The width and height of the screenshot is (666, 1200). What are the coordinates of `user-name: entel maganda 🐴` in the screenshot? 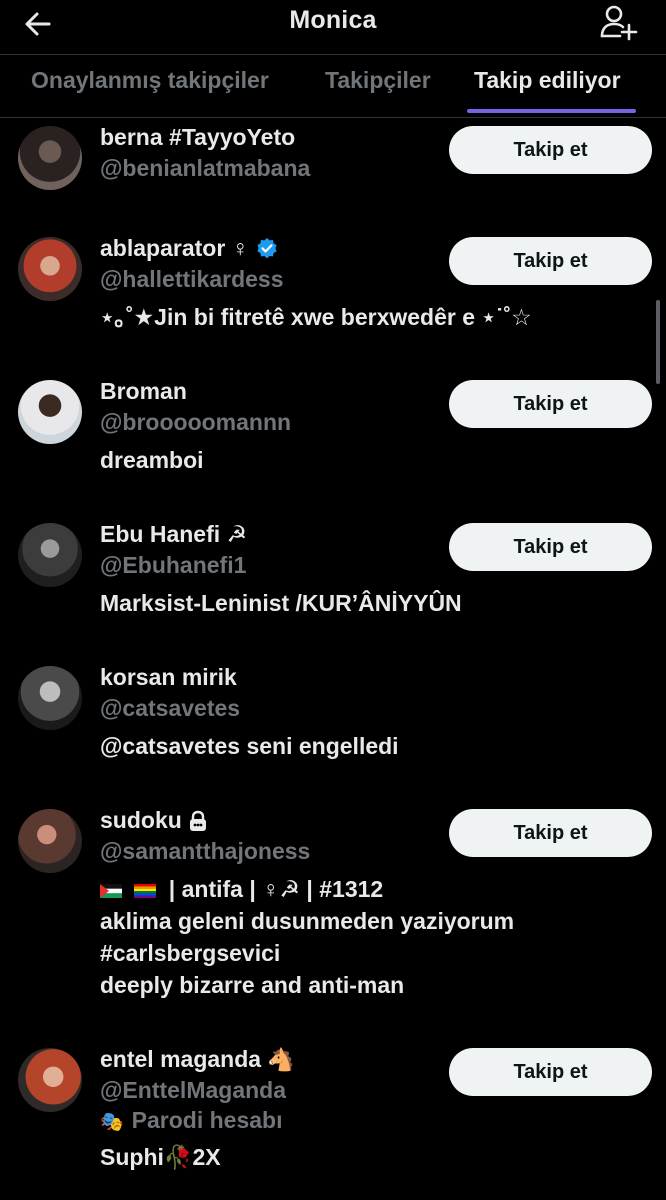 It's located at (197, 1059).